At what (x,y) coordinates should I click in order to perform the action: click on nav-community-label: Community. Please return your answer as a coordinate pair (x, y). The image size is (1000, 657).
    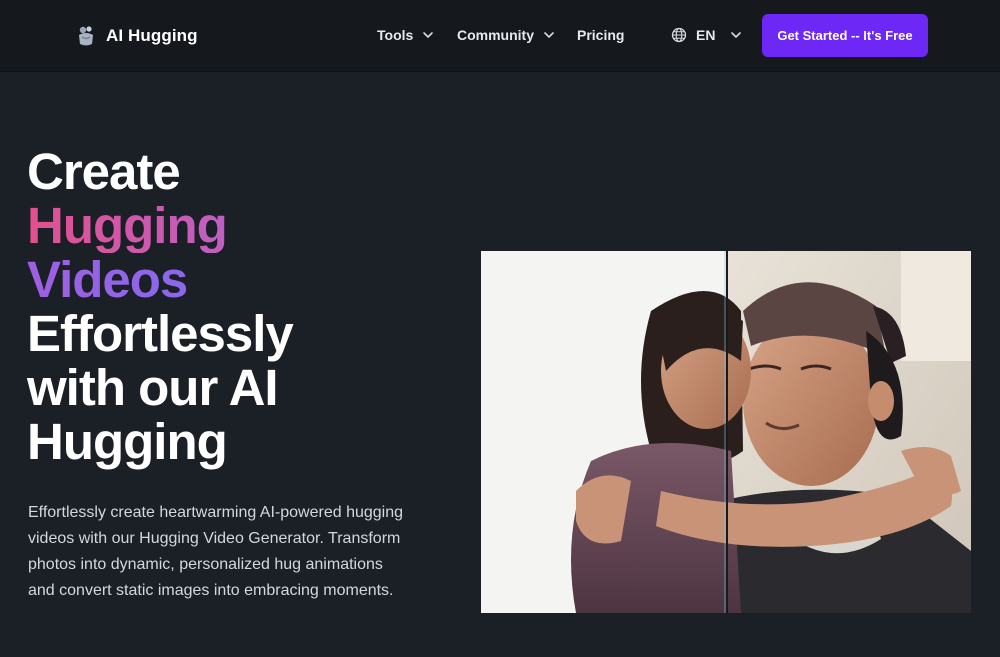
    Looking at the image, I should click on (495, 35).